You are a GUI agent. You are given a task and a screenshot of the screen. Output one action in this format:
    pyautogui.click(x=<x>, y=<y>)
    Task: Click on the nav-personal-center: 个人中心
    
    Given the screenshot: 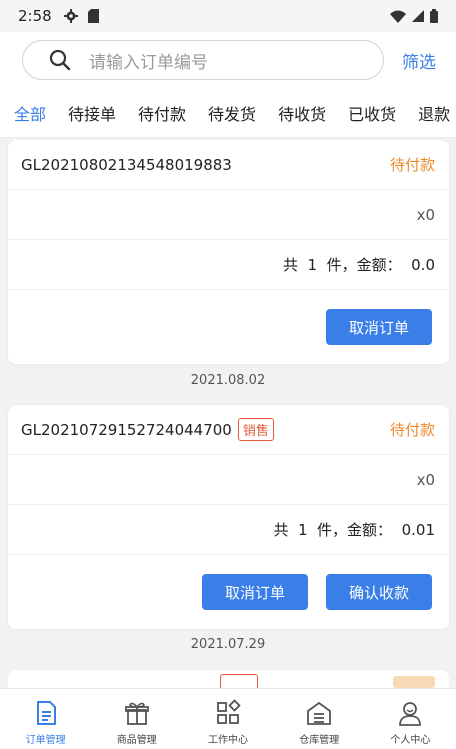 What is the action you would take?
    pyautogui.click(x=410, y=719)
    